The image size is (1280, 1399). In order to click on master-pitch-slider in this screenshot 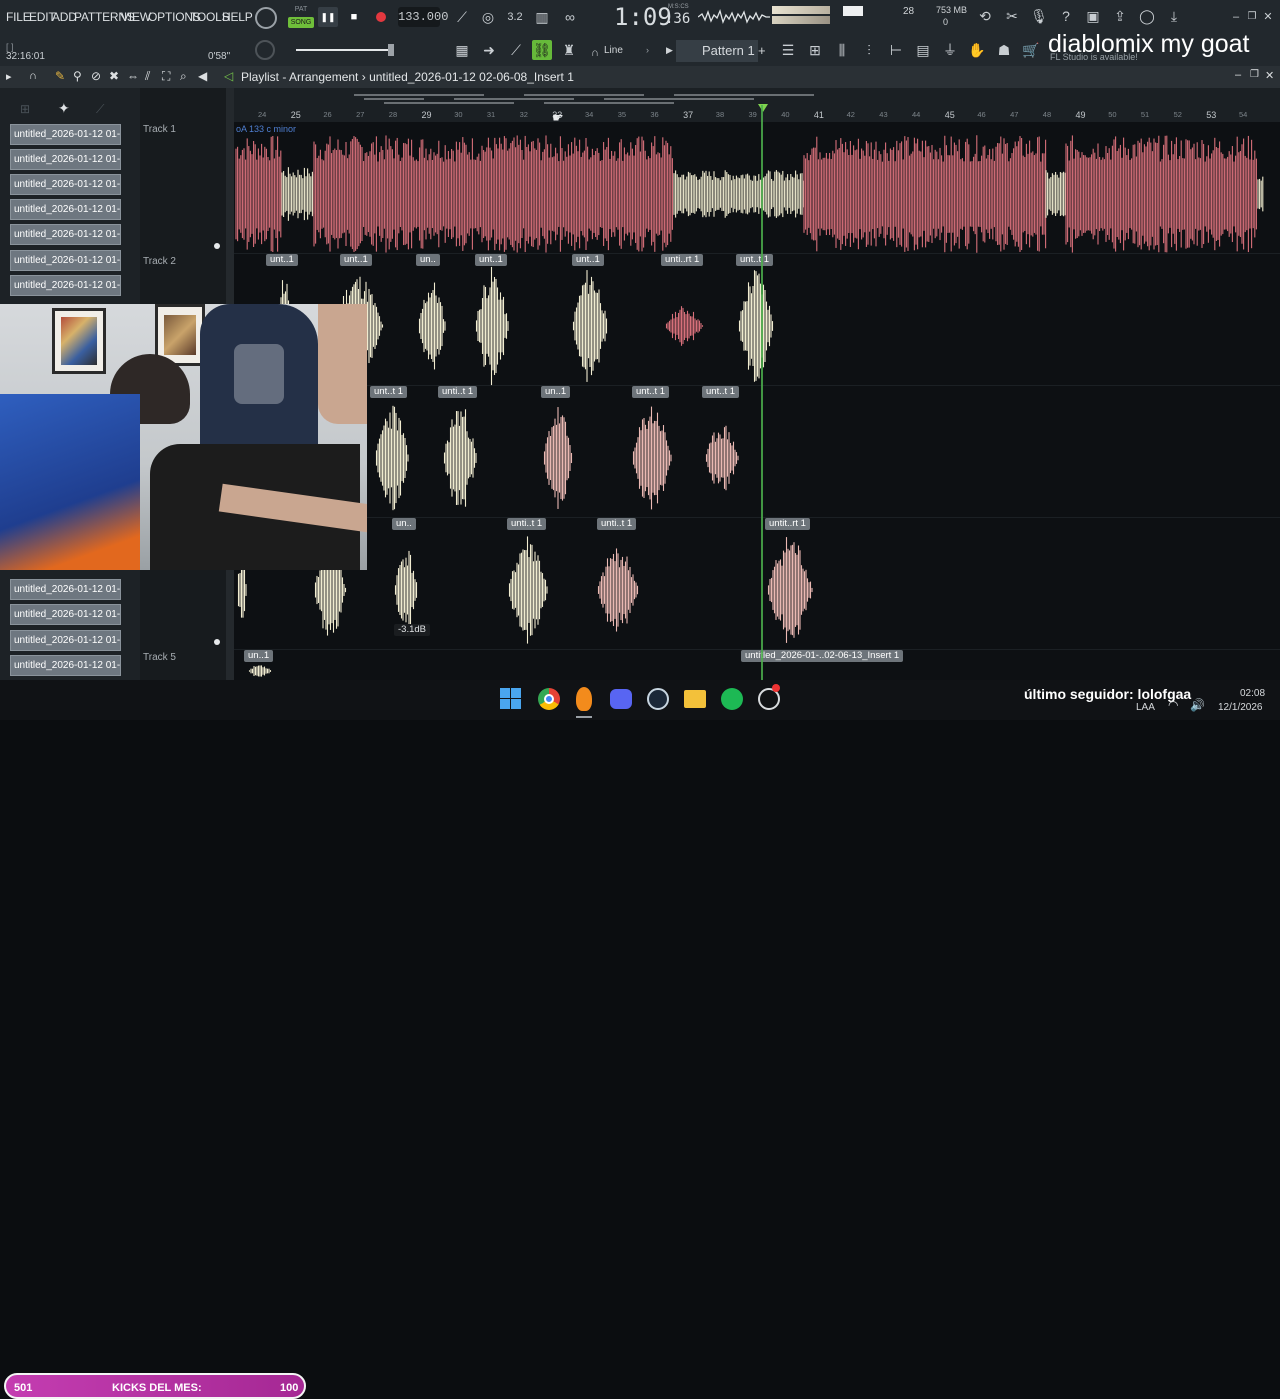, I will do `click(344, 50)`.